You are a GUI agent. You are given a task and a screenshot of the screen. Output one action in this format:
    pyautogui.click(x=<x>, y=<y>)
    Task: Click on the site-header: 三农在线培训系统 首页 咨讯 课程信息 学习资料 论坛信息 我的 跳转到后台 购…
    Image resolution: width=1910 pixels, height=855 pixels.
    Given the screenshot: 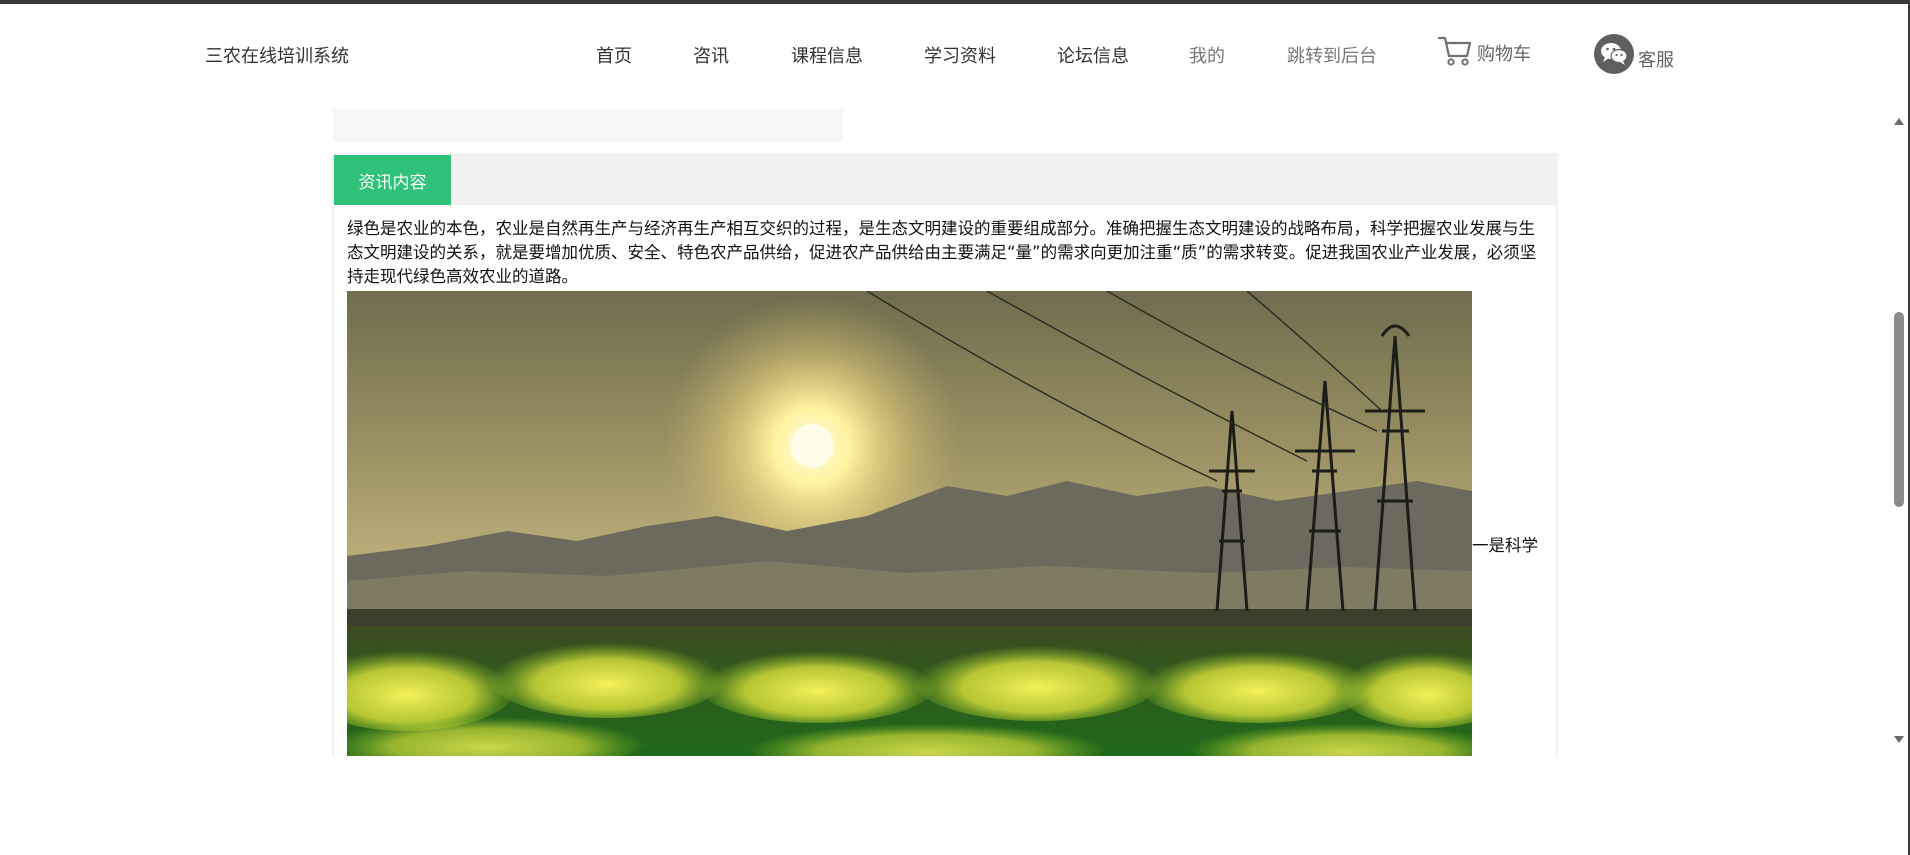 What is the action you would take?
    pyautogui.click(x=945, y=55)
    